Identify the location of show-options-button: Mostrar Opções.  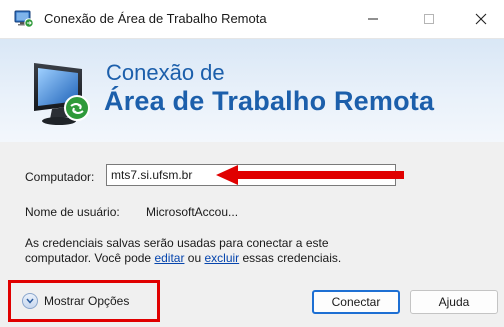
(75, 301).